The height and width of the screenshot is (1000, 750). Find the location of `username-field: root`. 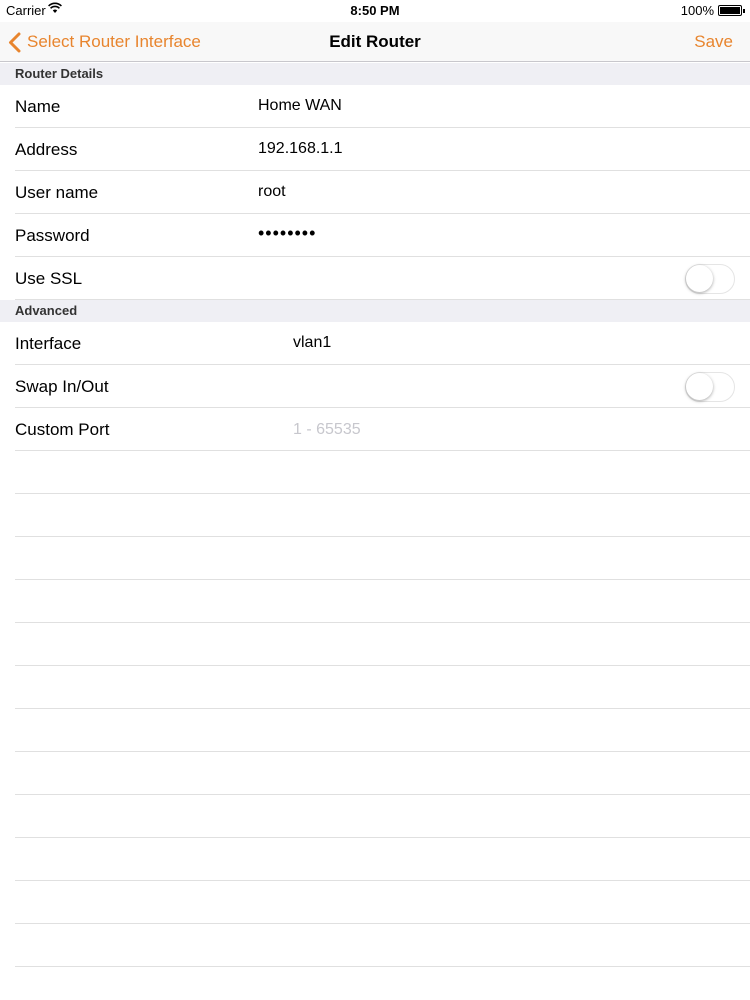

username-field: root is located at coordinates (272, 192).